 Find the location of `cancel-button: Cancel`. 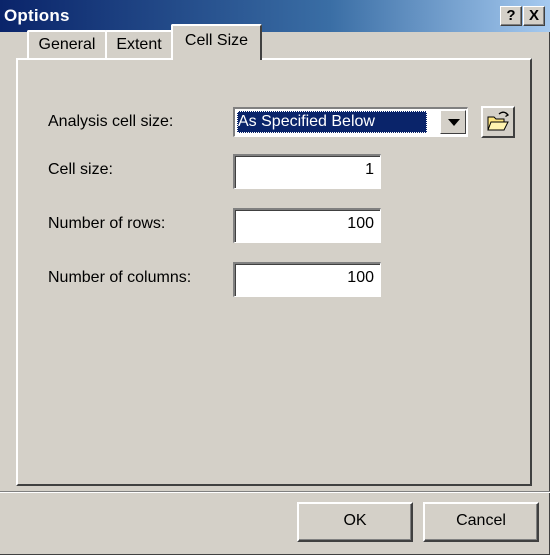

cancel-button: Cancel is located at coordinates (481, 522).